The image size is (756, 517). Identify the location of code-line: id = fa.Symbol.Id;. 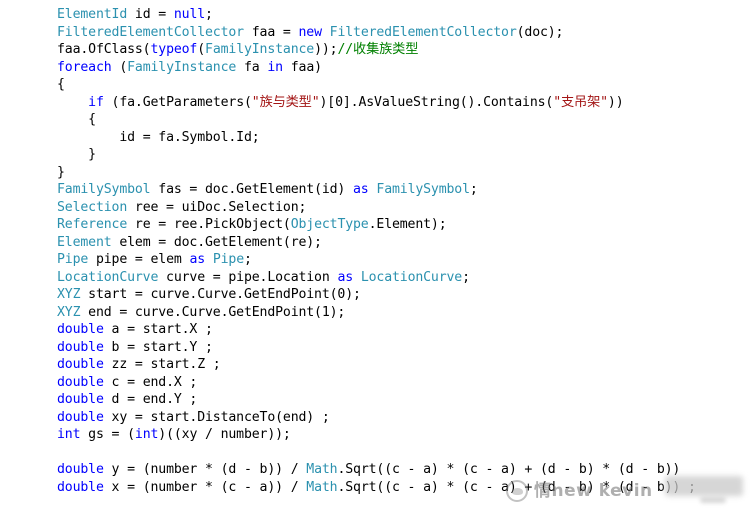
(406, 138).